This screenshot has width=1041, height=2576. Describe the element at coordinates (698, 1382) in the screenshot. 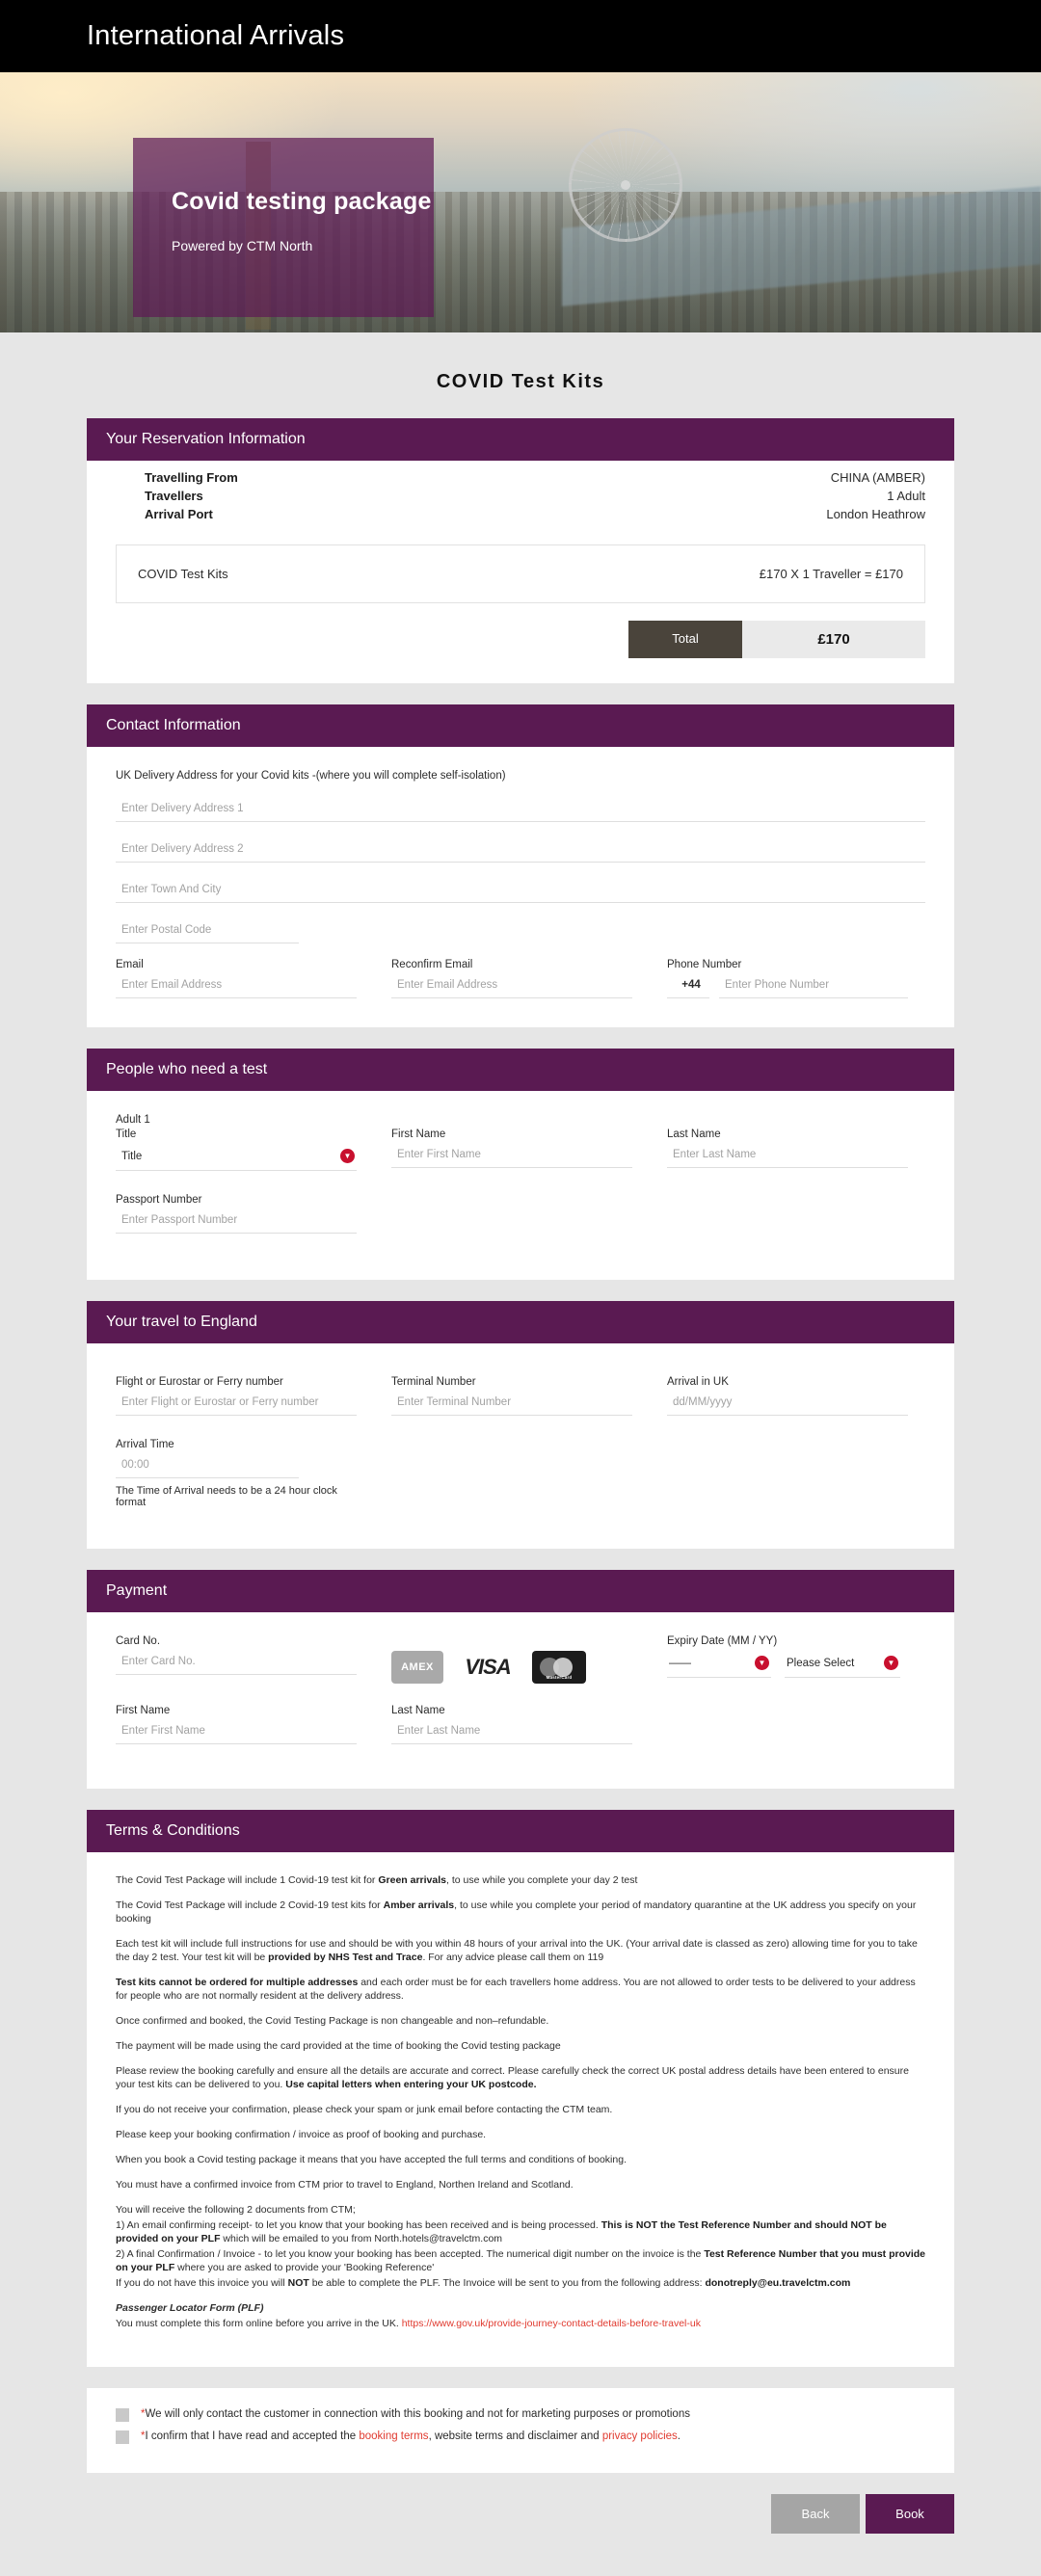

I see `arrival-date-label: Arrival in UK` at that location.